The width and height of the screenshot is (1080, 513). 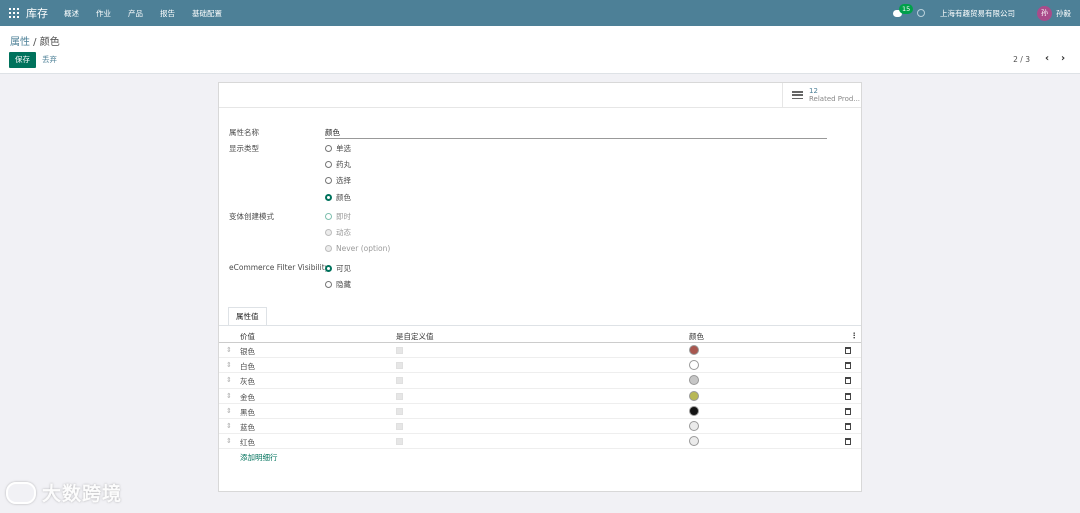 I want to click on display-type-label: 显示类型, so click(x=244, y=148).